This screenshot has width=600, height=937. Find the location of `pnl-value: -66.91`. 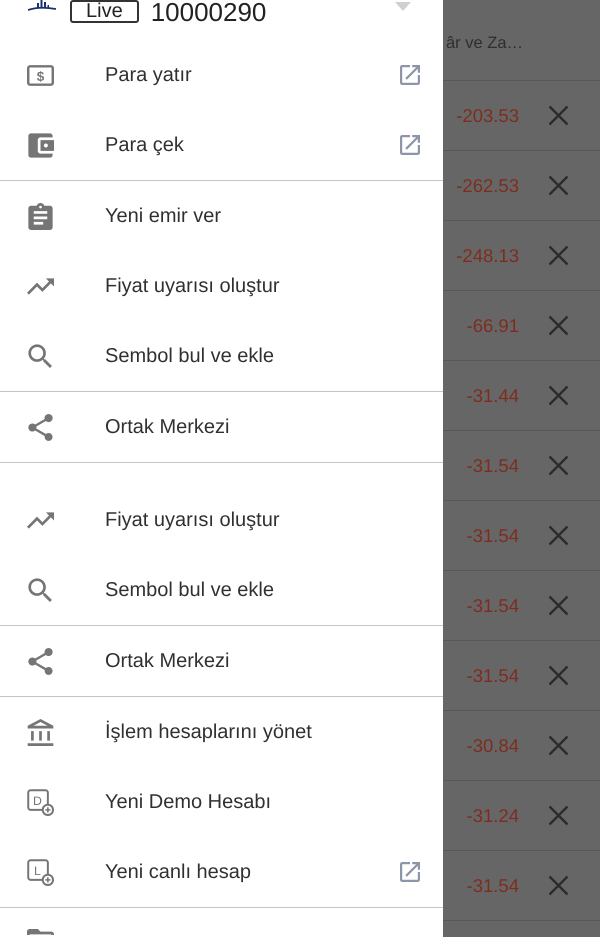

pnl-value: -66.91 is located at coordinates (492, 325).